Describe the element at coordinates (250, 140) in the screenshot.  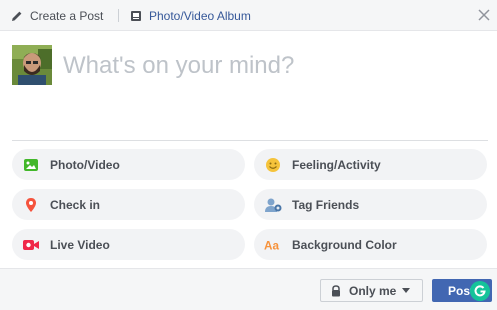
I see `composer-divider` at that location.